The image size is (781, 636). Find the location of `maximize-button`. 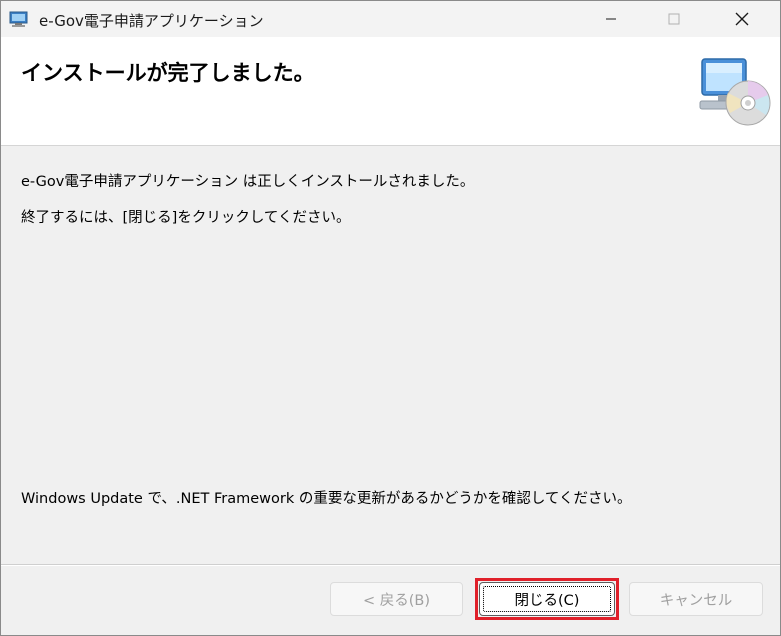

maximize-button is located at coordinates (674, 19).